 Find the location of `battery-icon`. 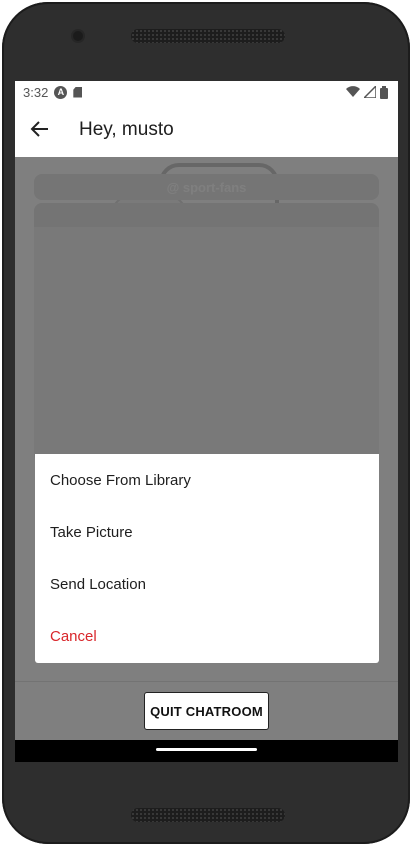

battery-icon is located at coordinates (384, 92).